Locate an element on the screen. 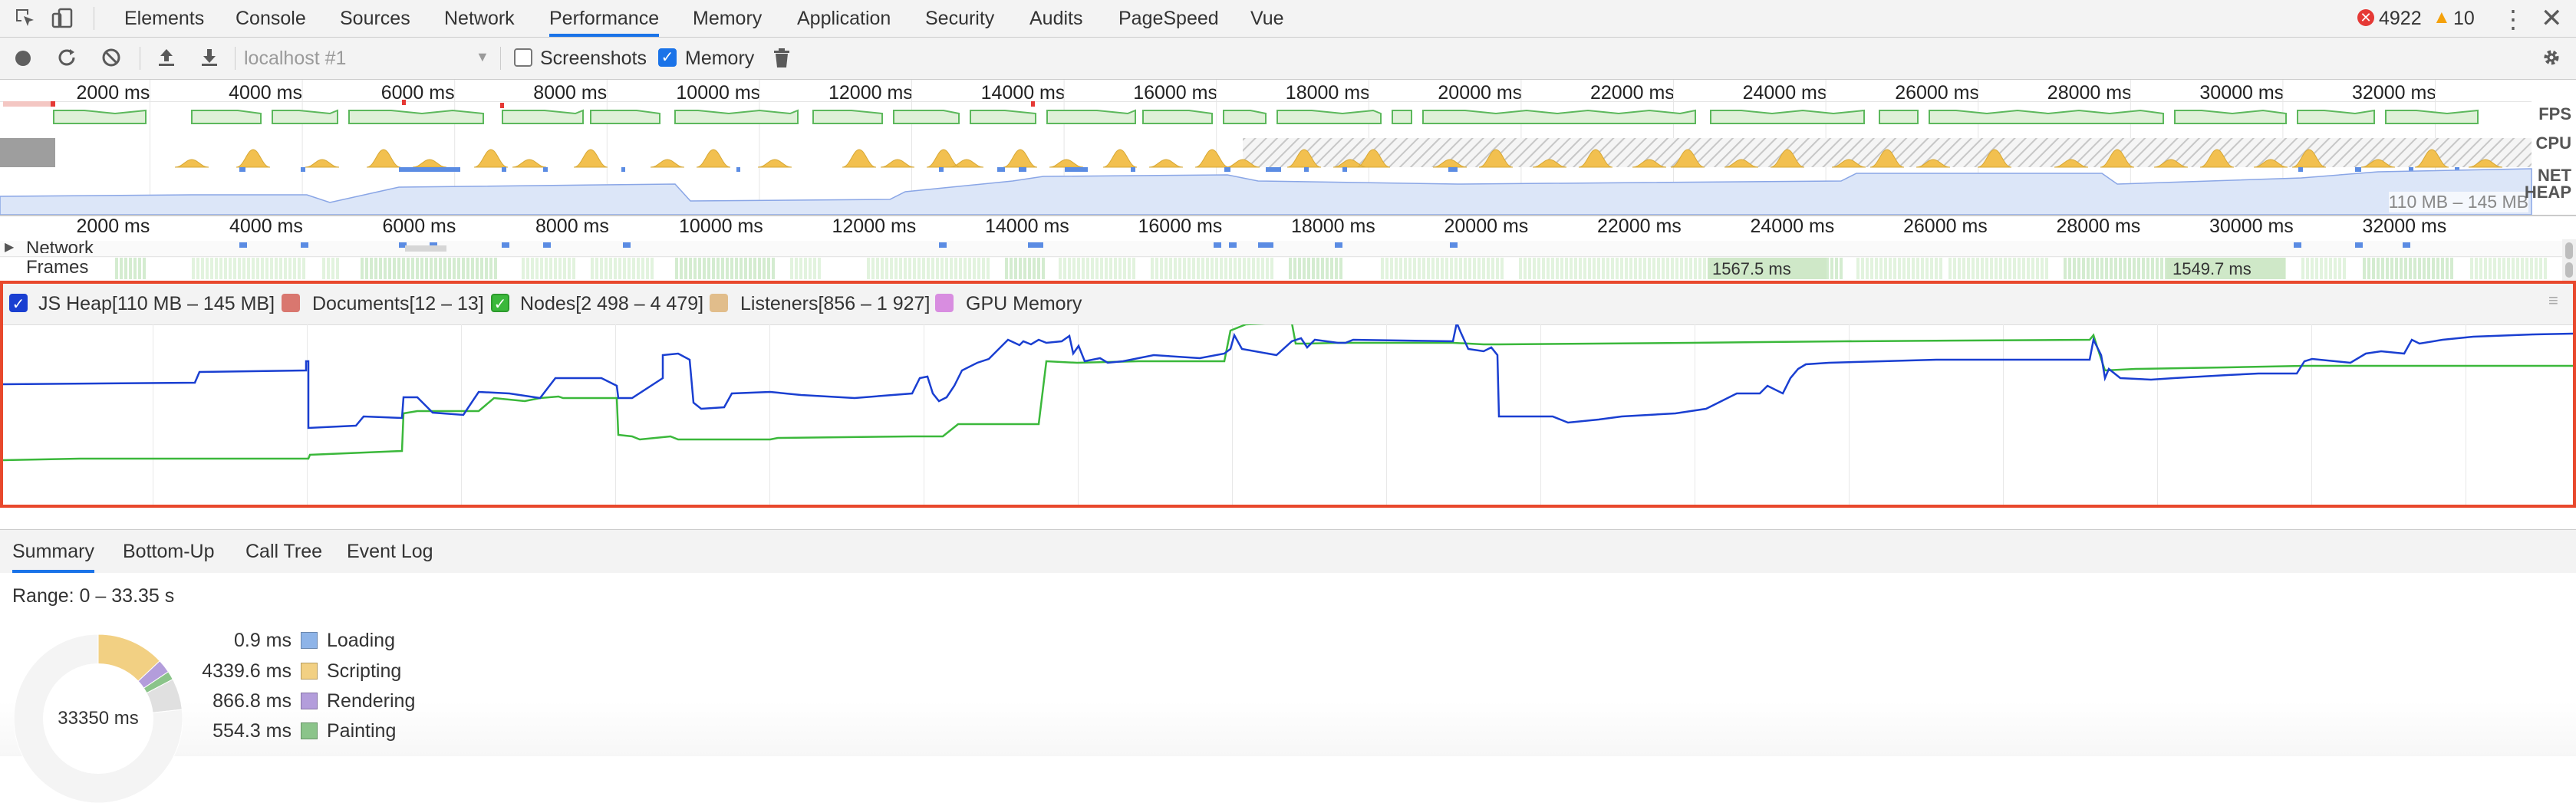  details-tabbar: Summary Bottom-Up Call Tree Event Log is located at coordinates (1288, 551).